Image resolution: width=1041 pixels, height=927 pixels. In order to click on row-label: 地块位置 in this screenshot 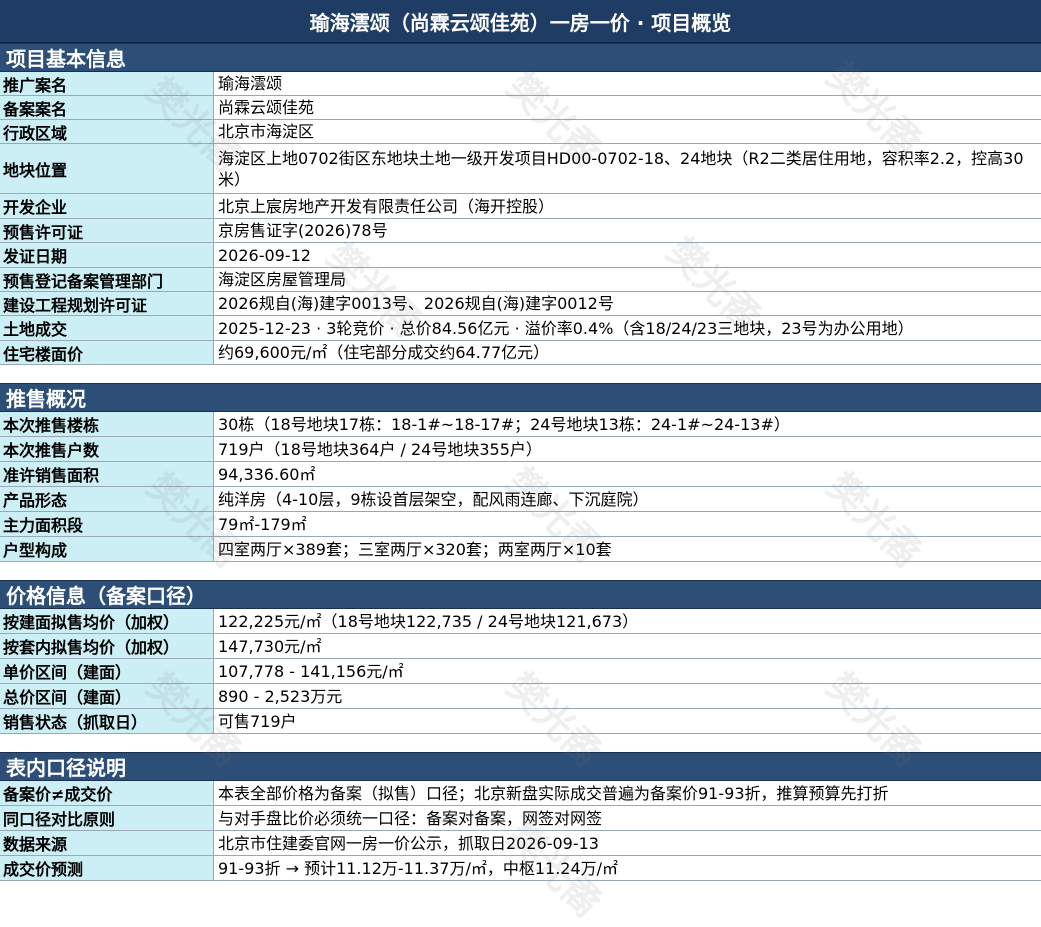, I will do `click(107, 168)`.